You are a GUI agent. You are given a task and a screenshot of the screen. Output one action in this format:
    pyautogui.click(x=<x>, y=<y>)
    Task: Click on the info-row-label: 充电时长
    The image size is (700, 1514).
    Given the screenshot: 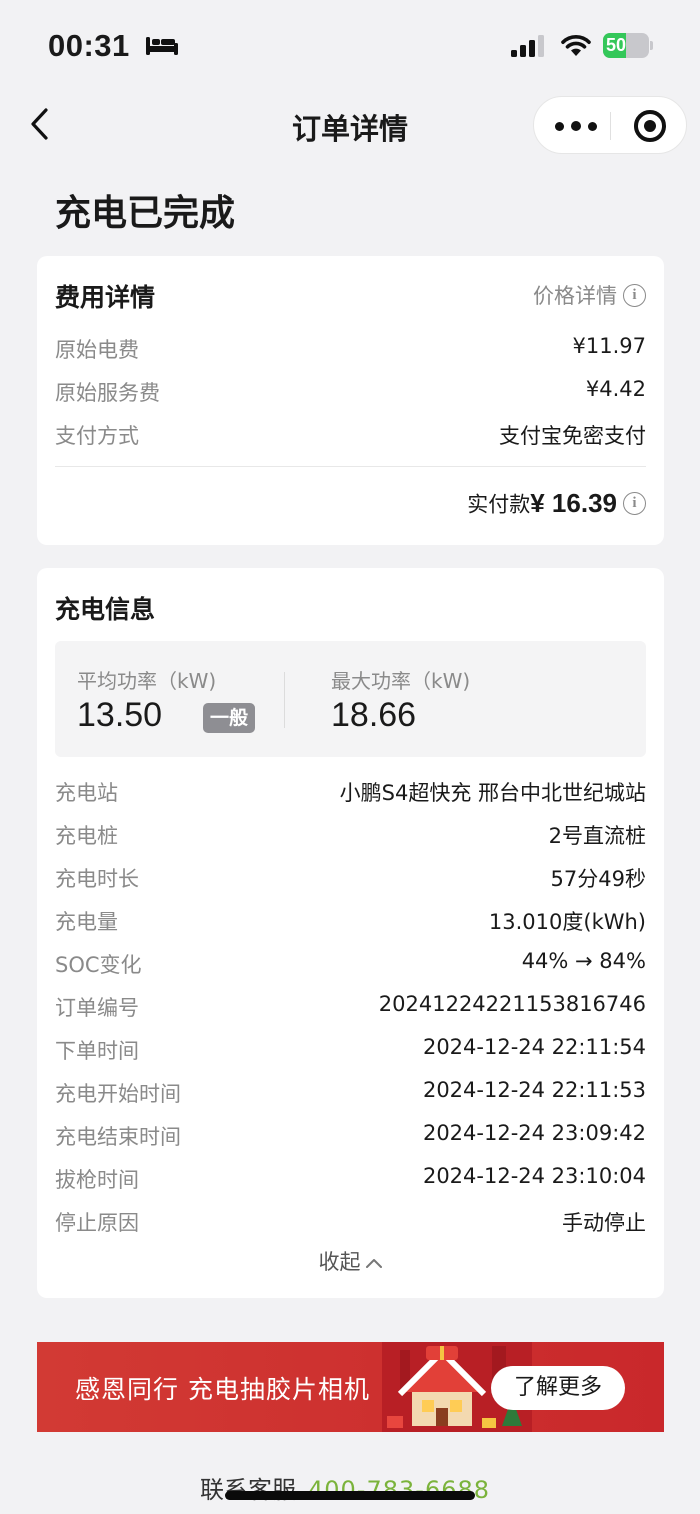 What is the action you would take?
    pyautogui.click(x=97, y=879)
    